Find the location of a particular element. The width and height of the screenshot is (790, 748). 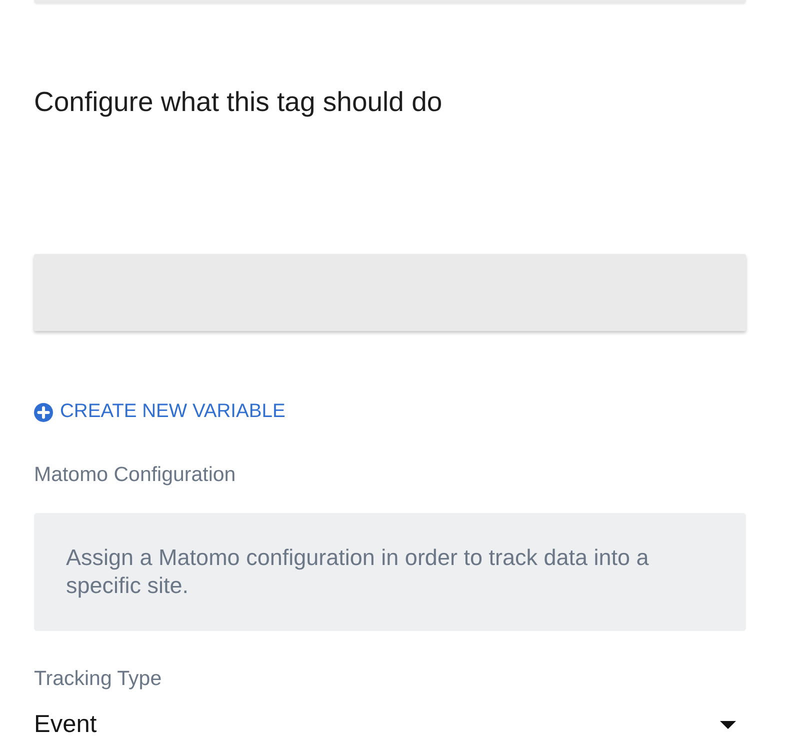

caret-icon is located at coordinates (728, 725).